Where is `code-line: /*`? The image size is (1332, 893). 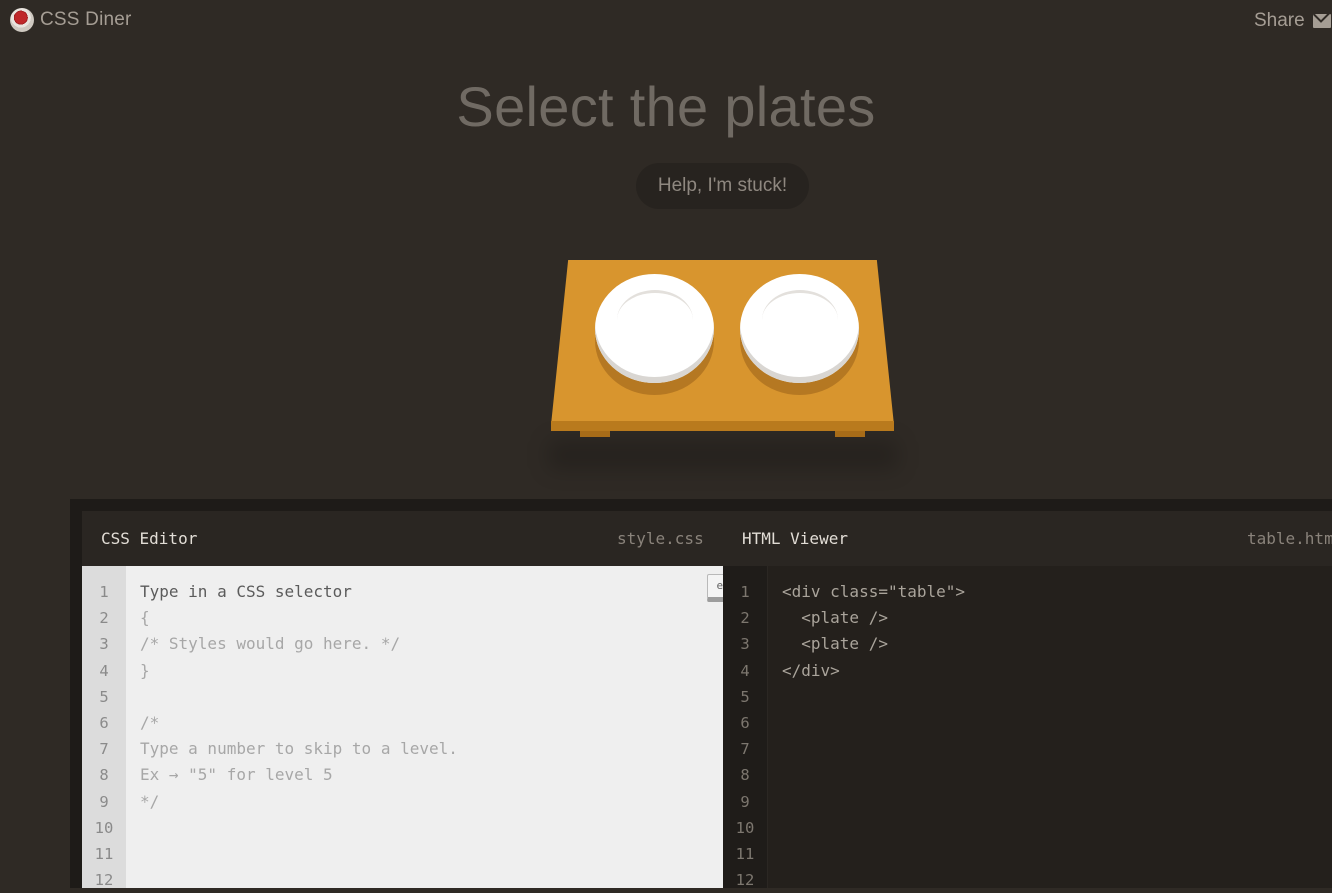 code-line: /* is located at coordinates (150, 722).